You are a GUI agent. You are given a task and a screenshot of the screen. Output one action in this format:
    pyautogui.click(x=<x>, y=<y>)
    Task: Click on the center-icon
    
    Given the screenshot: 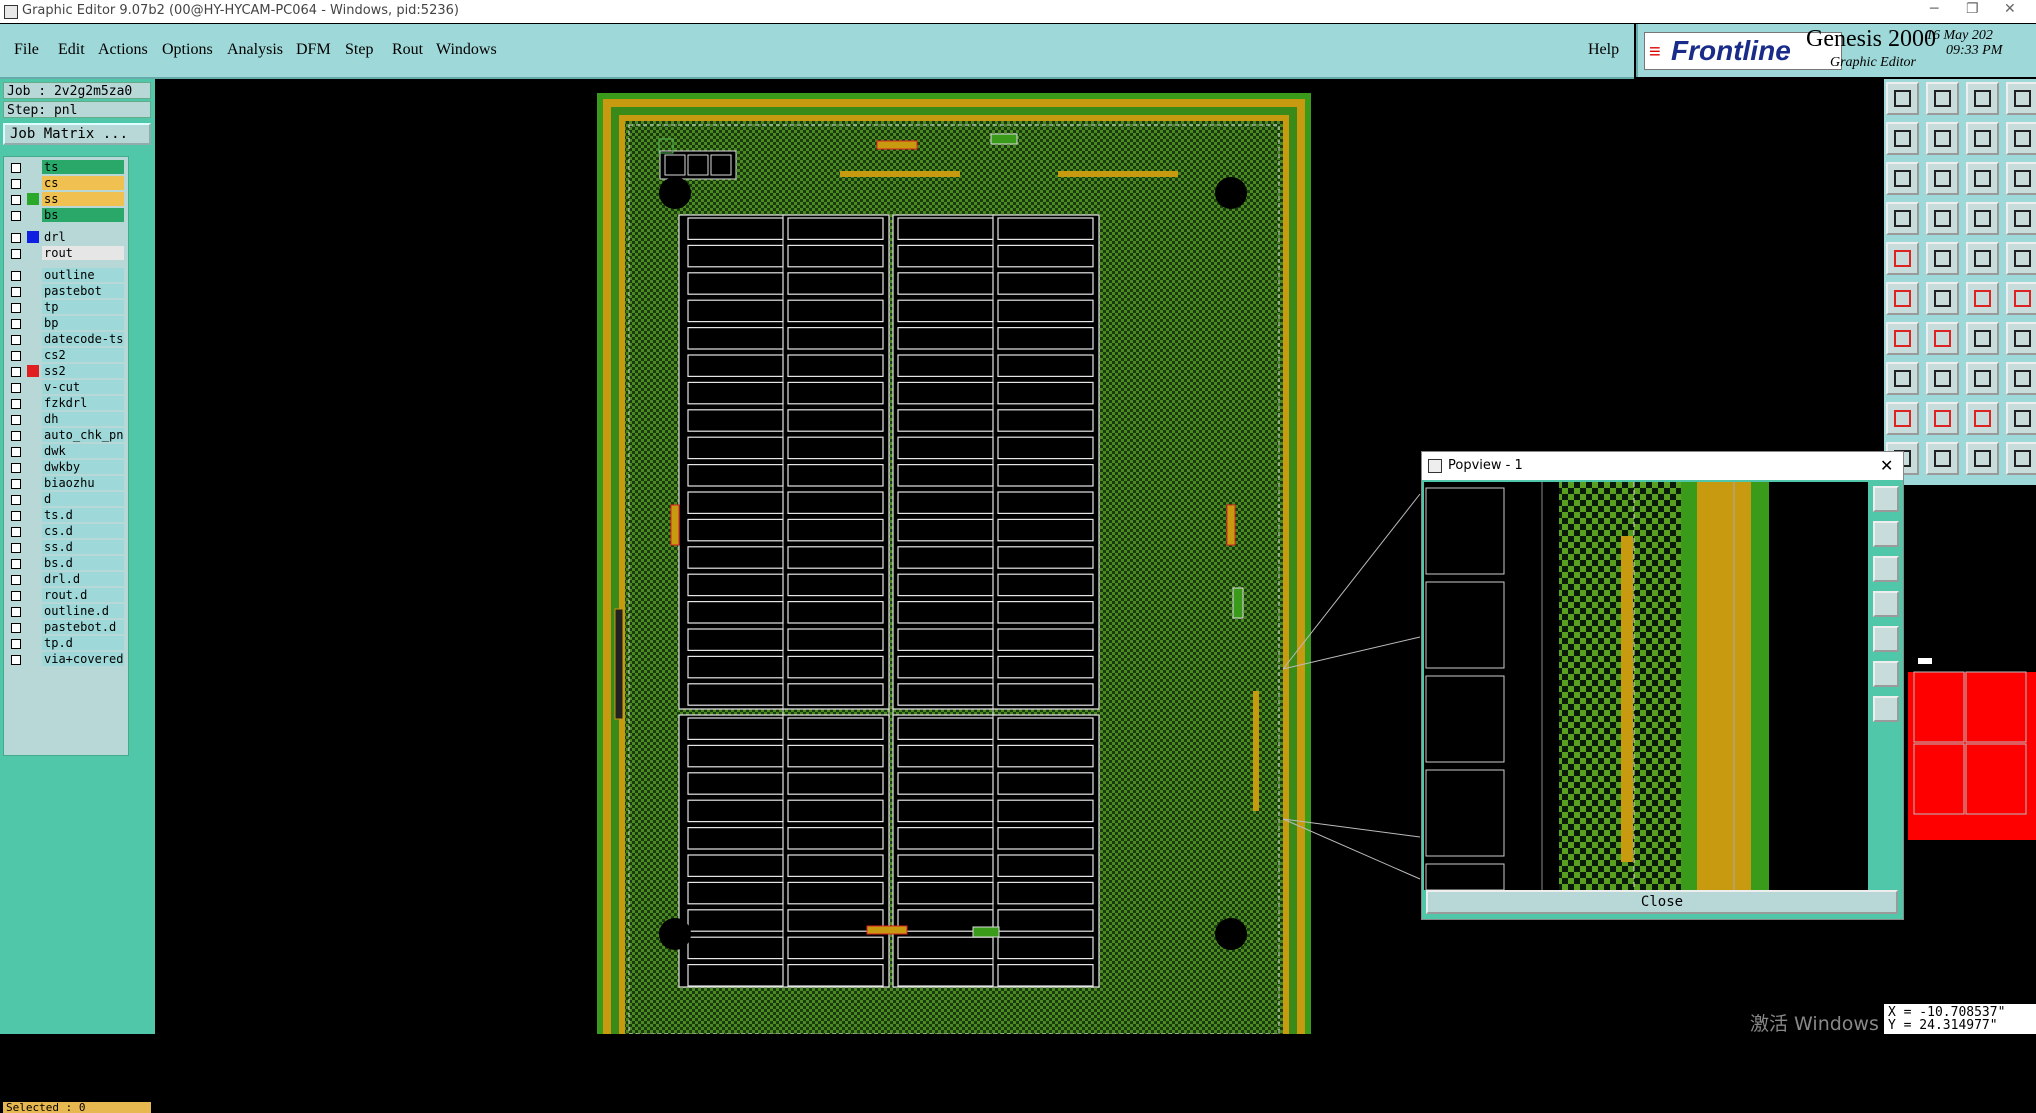 What is the action you would take?
    pyautogui.click(x=1942, y=178)
    